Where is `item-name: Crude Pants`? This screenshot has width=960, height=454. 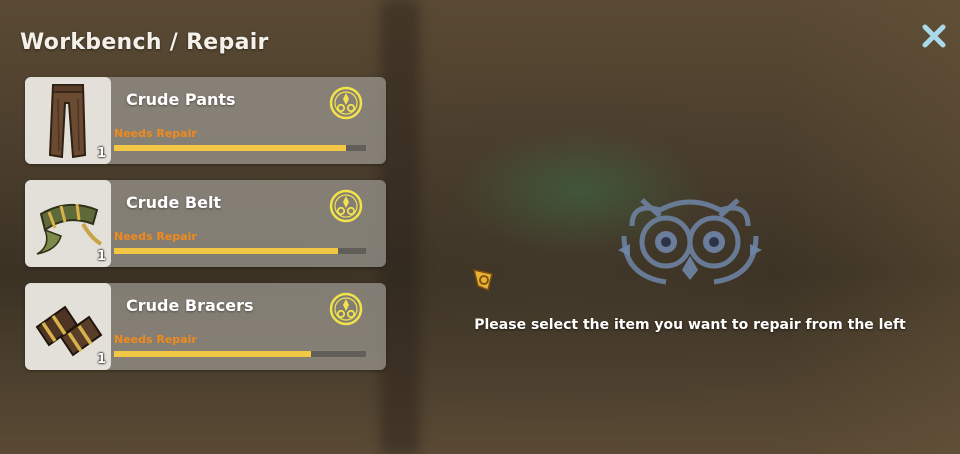 item-name: Crude Pants is located at coordinates (181, 99).